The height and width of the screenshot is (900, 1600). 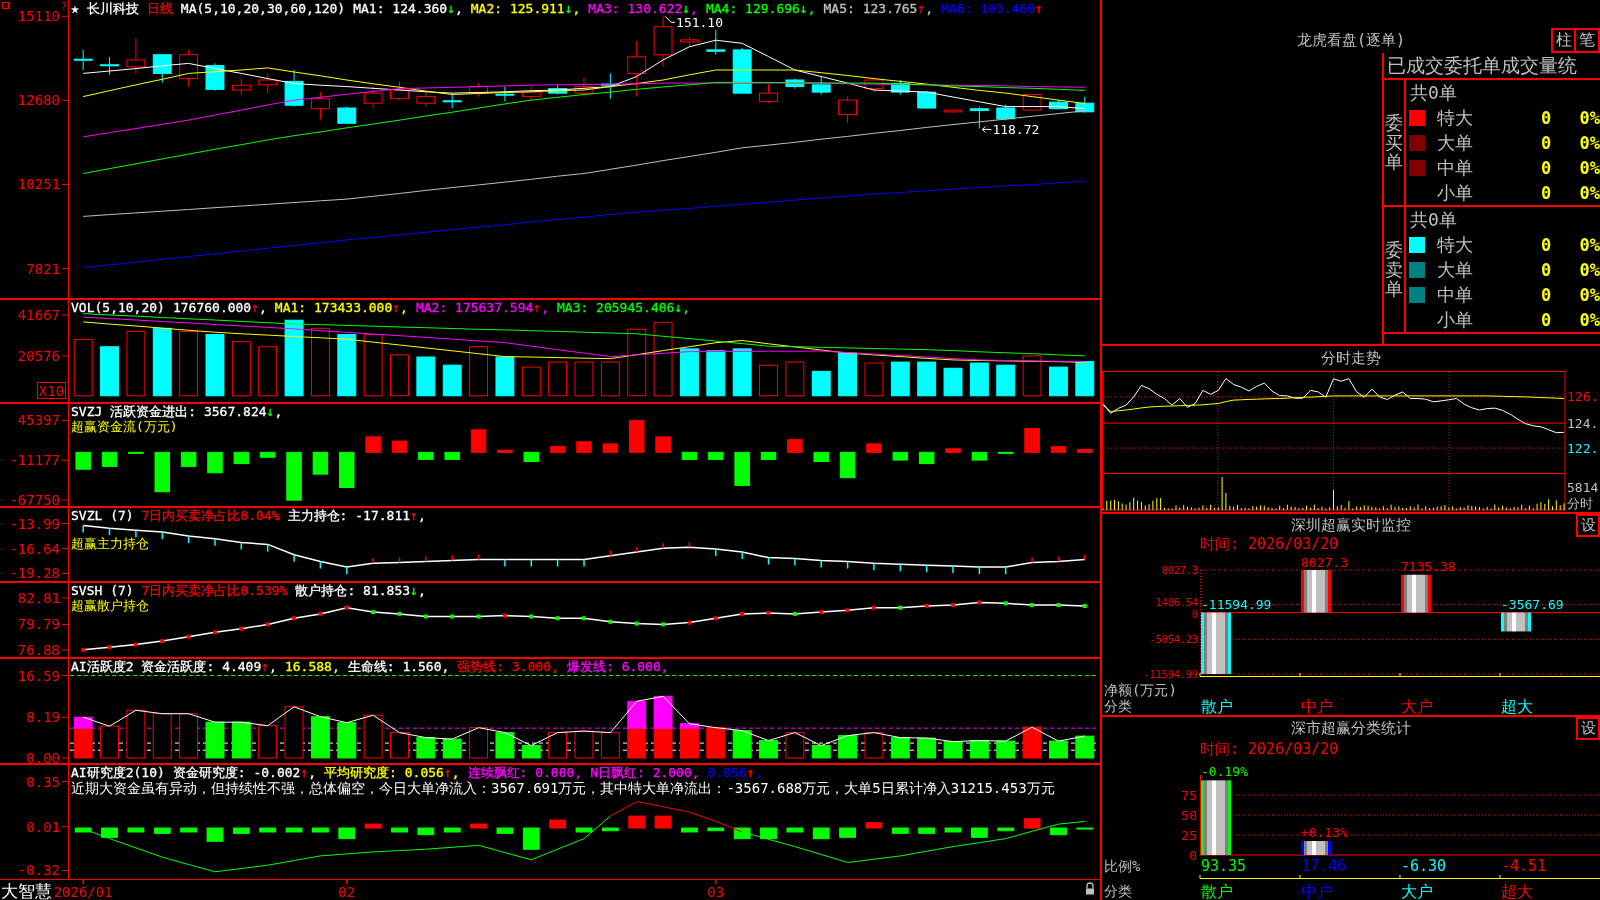 What do you see at coordinates (1224, 771) in the screenshot?
I see `change-label: -0.19%` at bounding box center [1224, 771].